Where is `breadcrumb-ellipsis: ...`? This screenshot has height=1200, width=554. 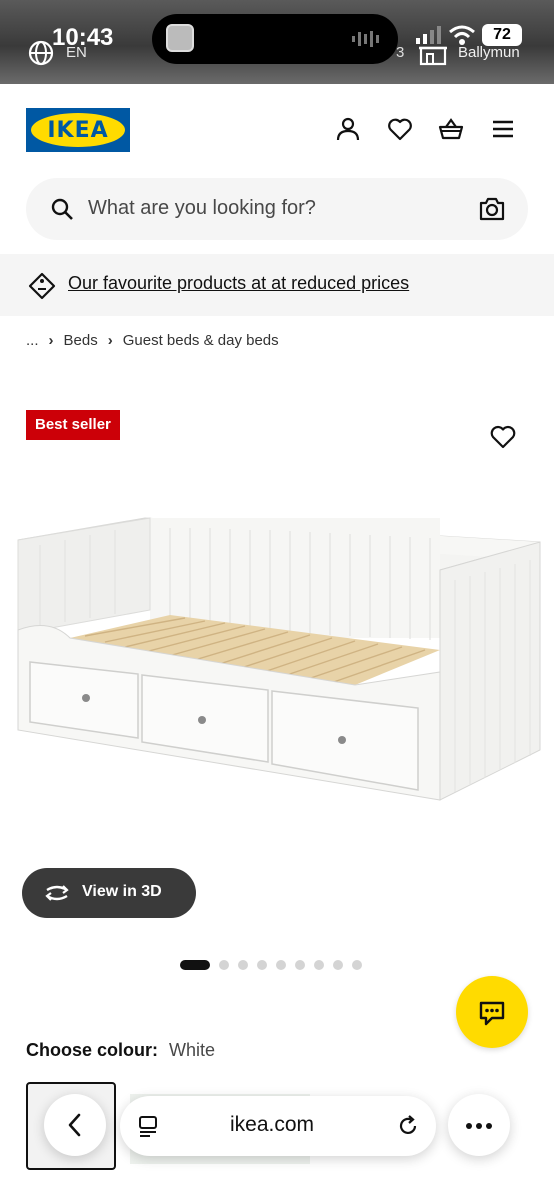
breadcrumb-ellipsis: ... is located at coordinates (32, 340).